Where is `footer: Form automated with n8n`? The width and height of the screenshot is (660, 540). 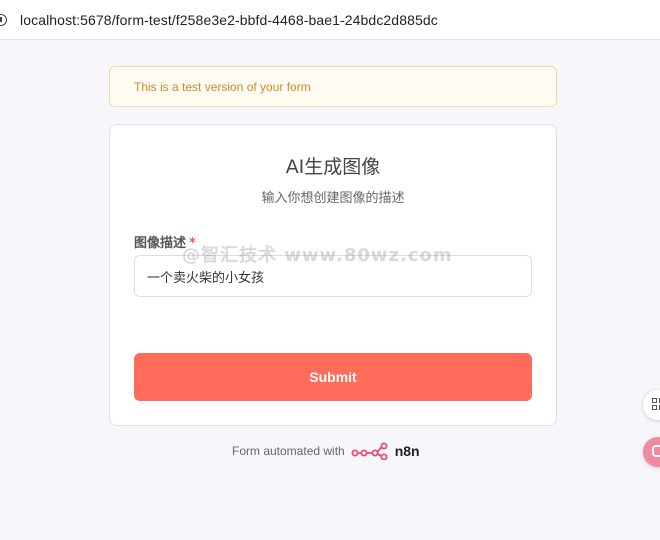 footer: Form automated with n8n is located at coordinates (326, 451).